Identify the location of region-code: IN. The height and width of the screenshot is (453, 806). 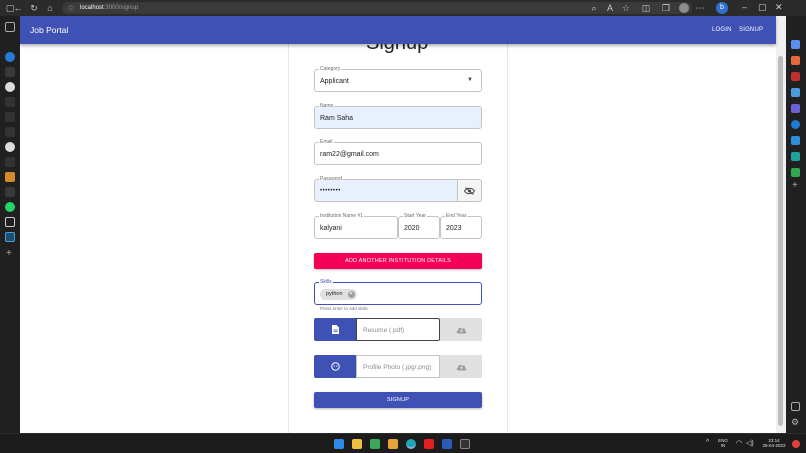
(723, 445).